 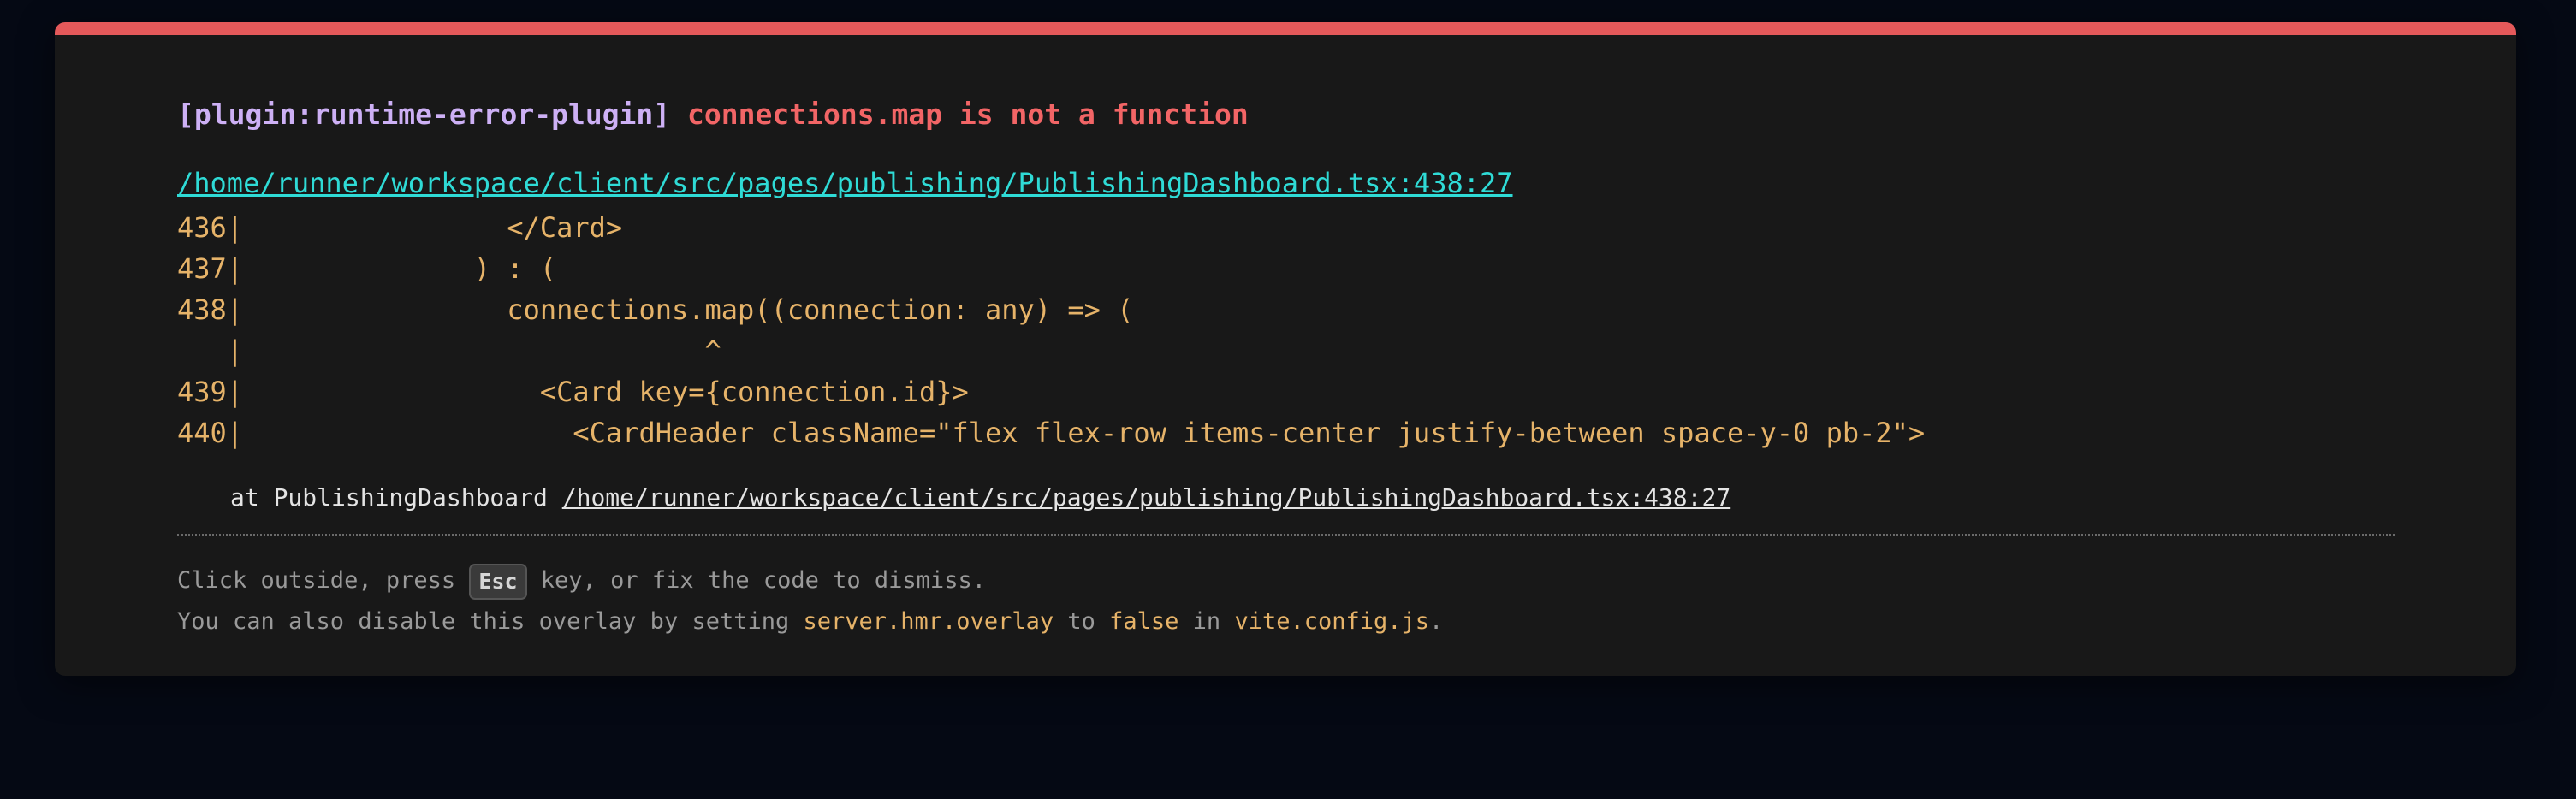 What do you see at coordinates (968, 115) in the screenshot?
I see `error-message: connections.map is not a function` at bounding box center [968, 115].